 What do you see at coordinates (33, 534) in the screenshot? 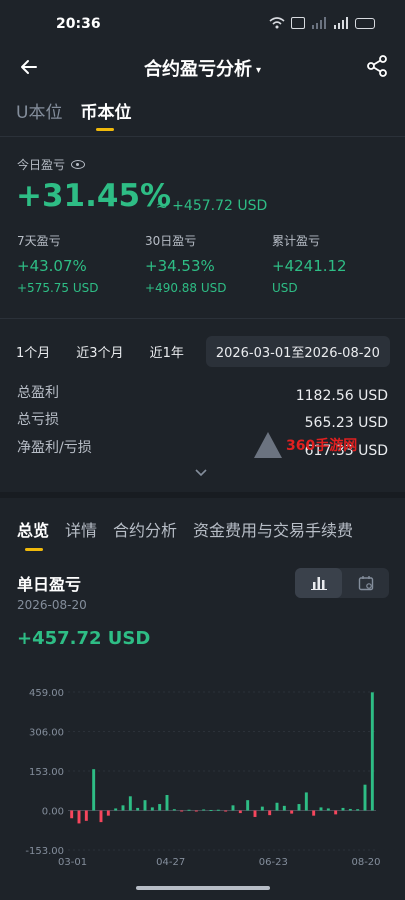
I see `tab-overview: 总览` at bounding box center [33, 534].